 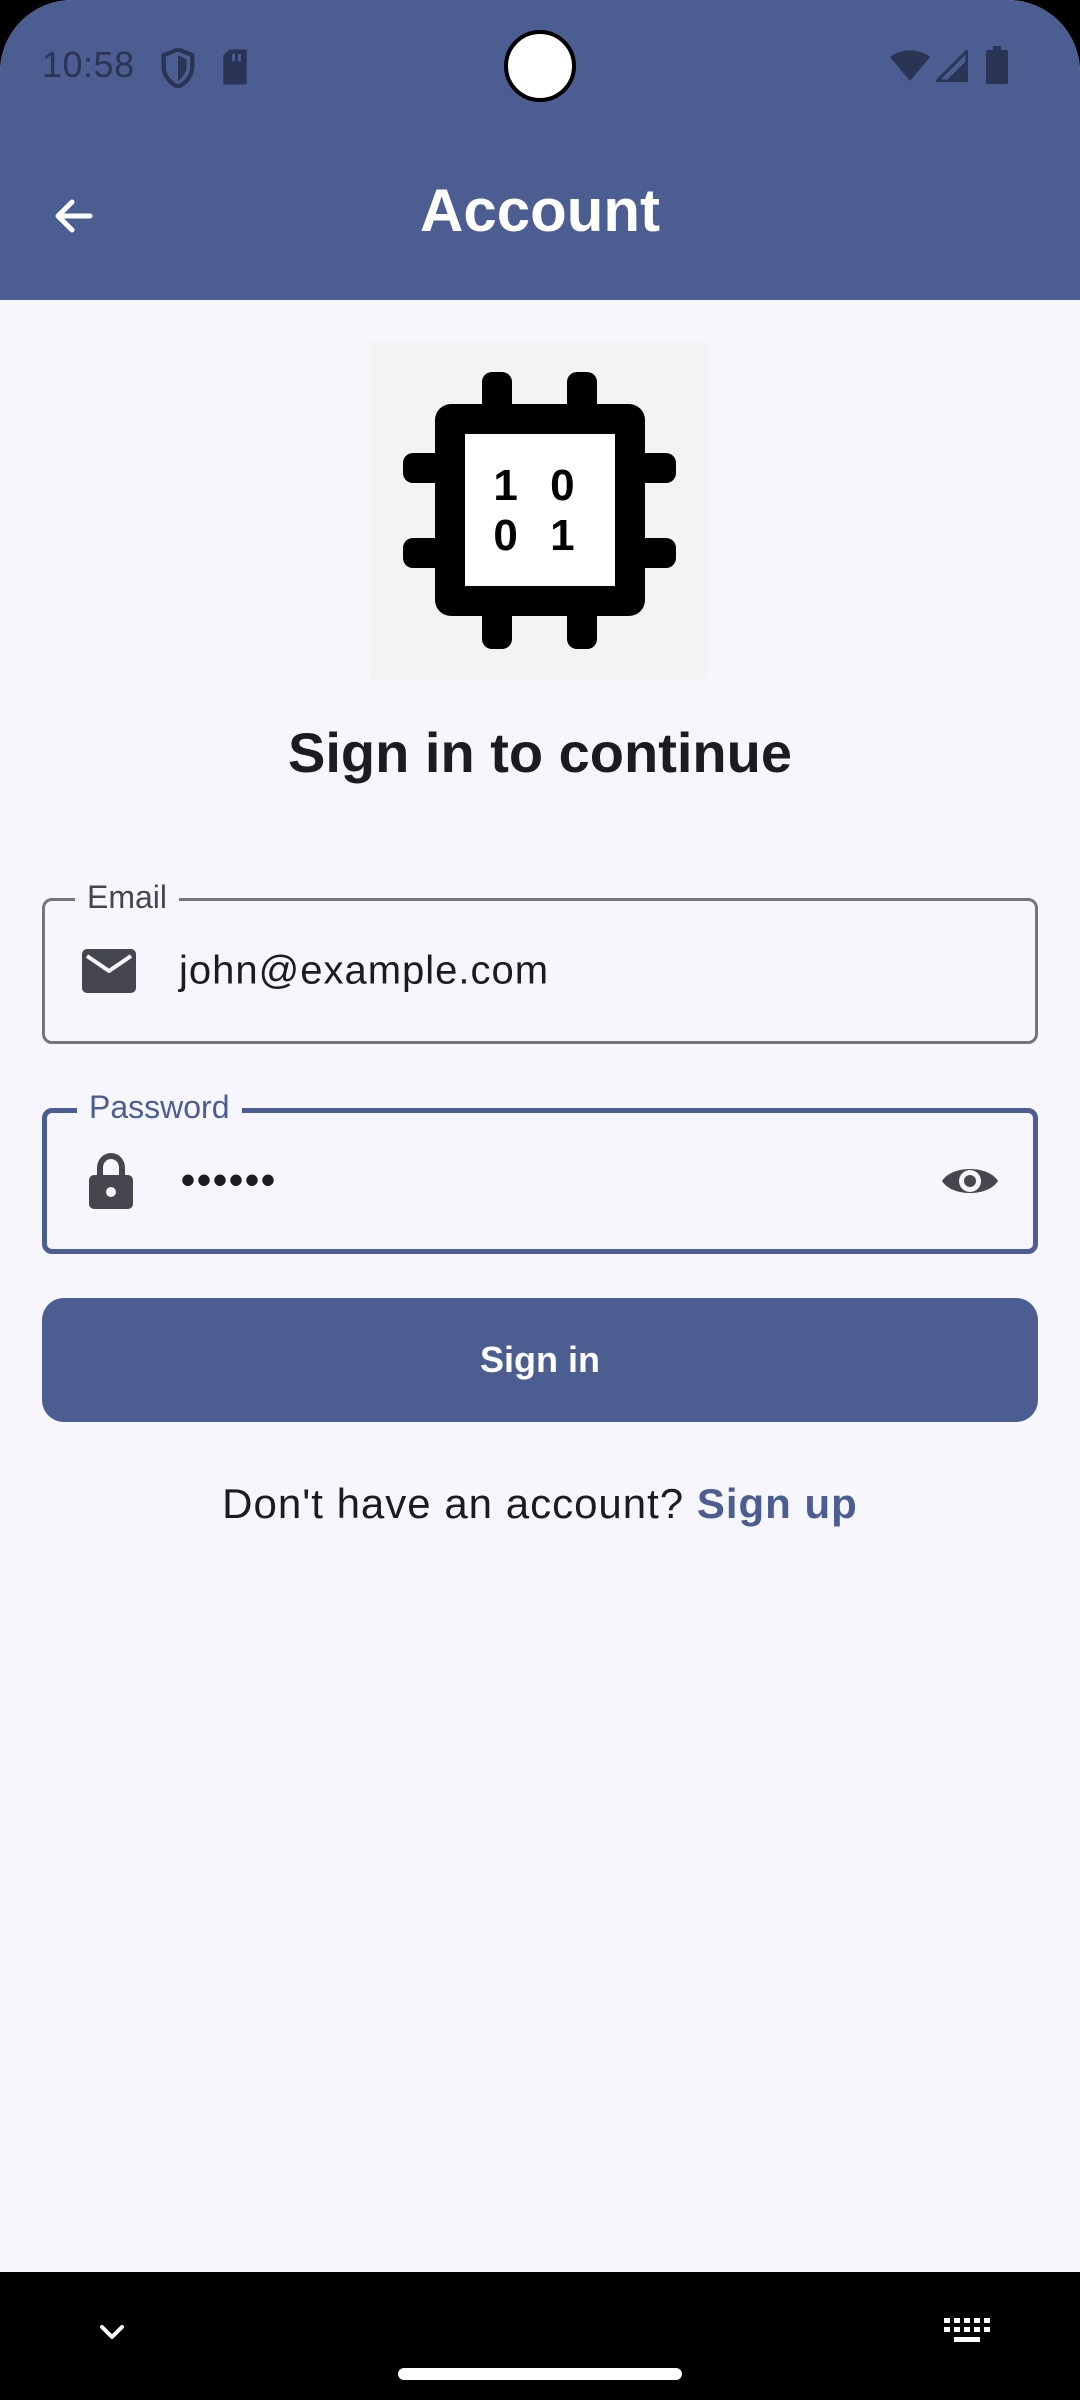 What do you see at coordinates (970, 1181) in the screenshot?
I see `eye-icon` at bounding box center [970, 1181].